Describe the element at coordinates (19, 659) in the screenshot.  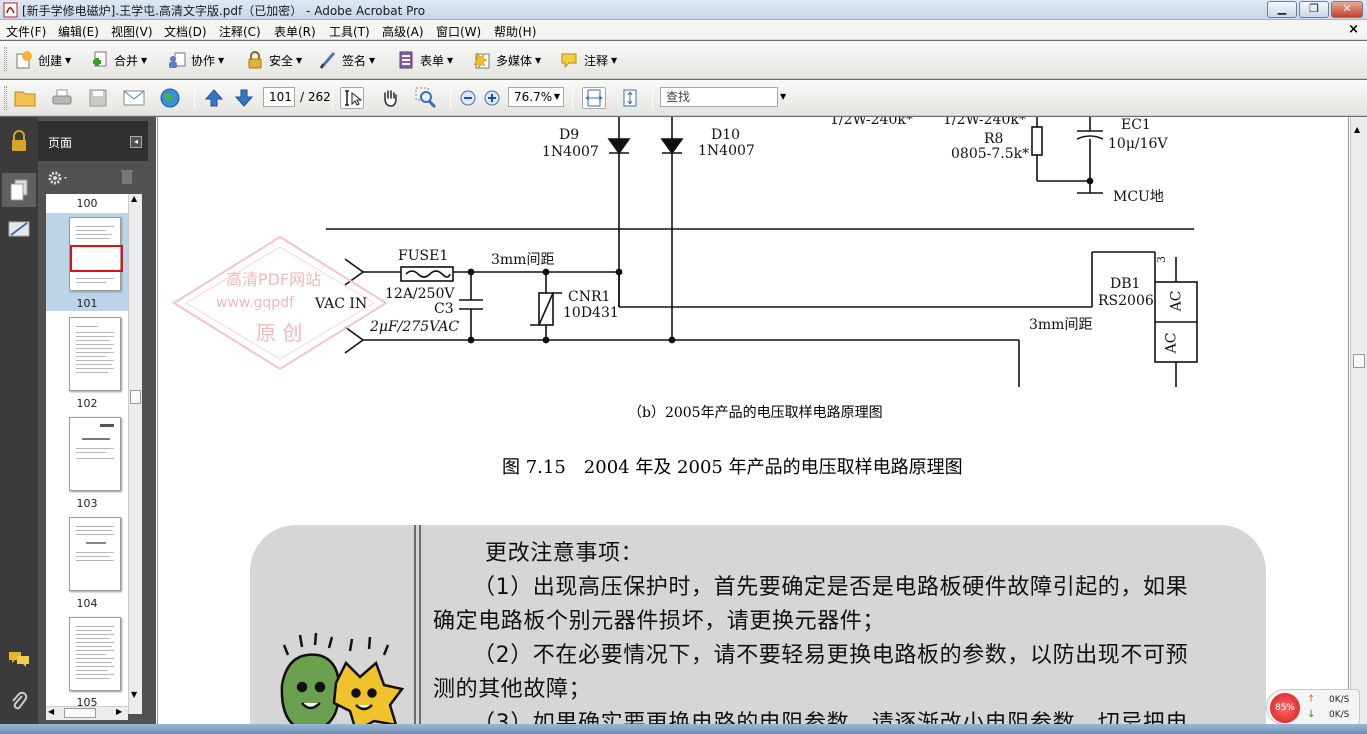
I see `comments-panel-button` at that location.